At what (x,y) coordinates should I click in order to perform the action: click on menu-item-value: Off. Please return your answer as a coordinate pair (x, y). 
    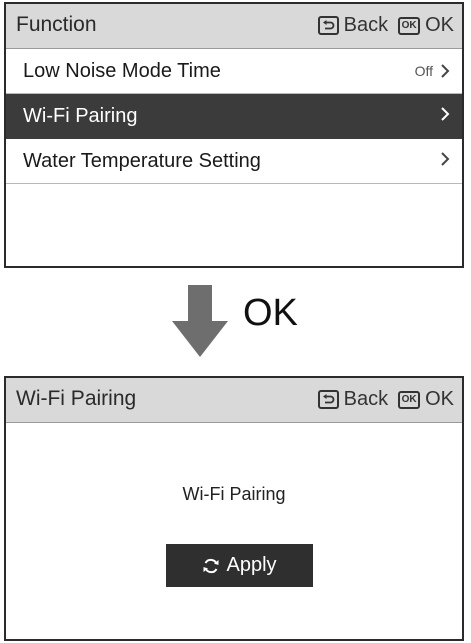
    Looking at the image, I should click on (423, 71).